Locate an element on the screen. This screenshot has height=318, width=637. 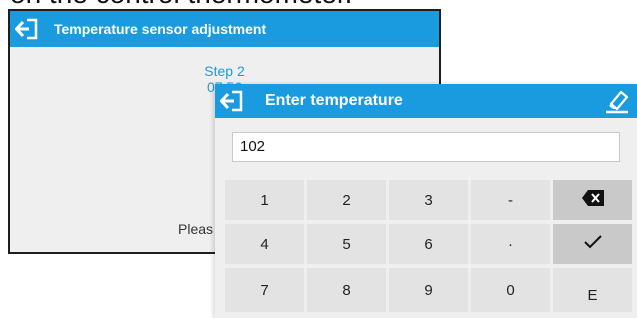
key-3: 3 is located at coordinates (428, 200).